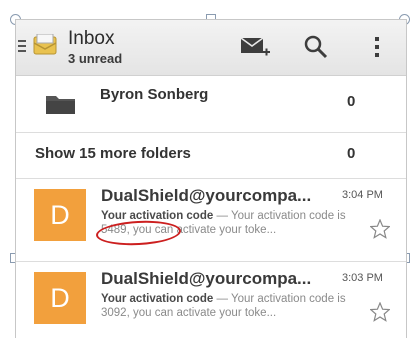 This screenshot has height=338, width=419. Describe the element at coordinates (351, 101) in the screenshot. I see `folder-count: 0` at that location.